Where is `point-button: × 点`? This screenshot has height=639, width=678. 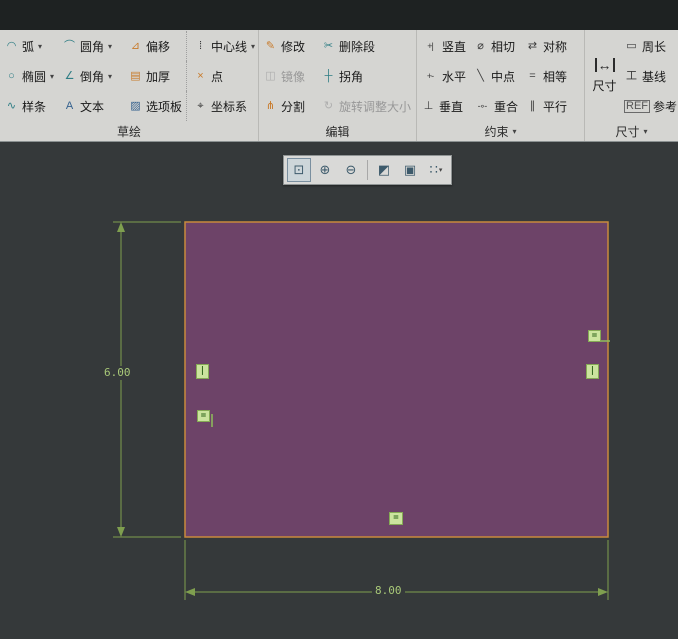 point-button: × 点 is located at coordinates (222, 76).